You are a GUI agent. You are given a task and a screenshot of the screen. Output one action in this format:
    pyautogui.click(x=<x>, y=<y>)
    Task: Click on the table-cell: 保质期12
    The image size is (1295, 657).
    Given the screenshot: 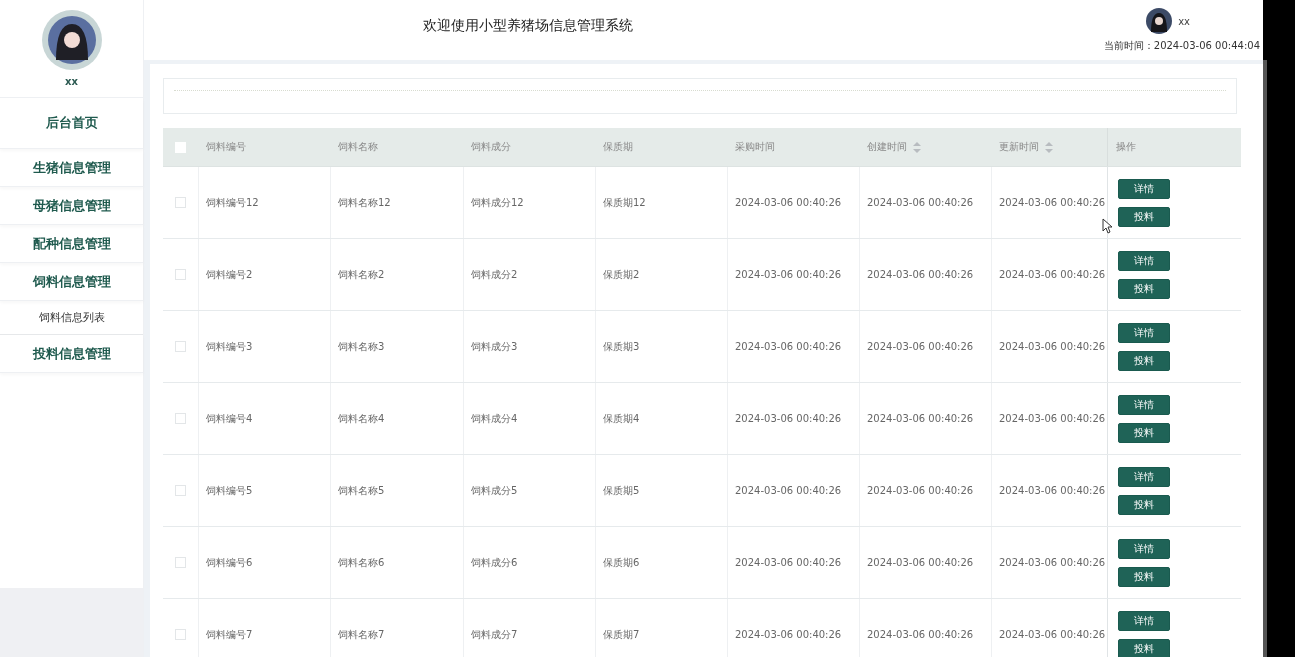 What is the action you would take?
    pyautogui.click(x=624, y=202)
    